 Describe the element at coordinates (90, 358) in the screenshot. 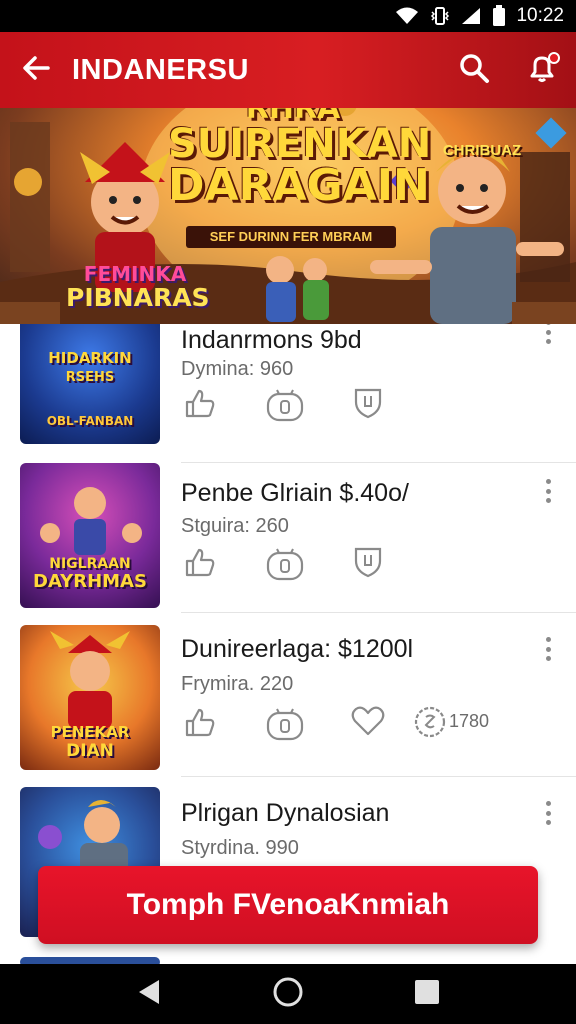

I see `thumbnail-label-1: HIDARKIN` at that location.